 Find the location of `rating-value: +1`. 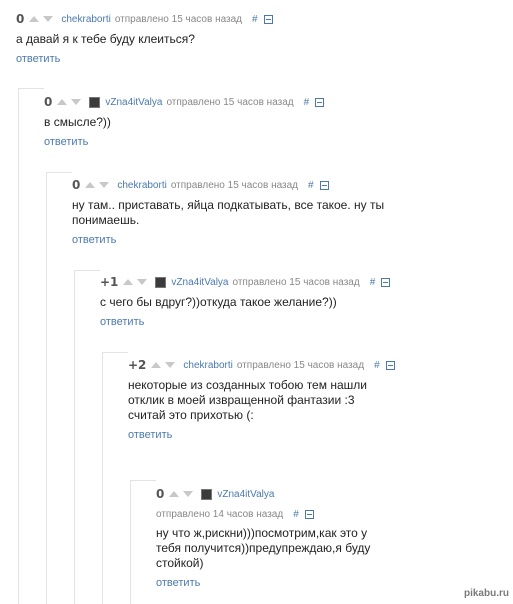

rating-value: +1 is located at coordinates (109, 282).